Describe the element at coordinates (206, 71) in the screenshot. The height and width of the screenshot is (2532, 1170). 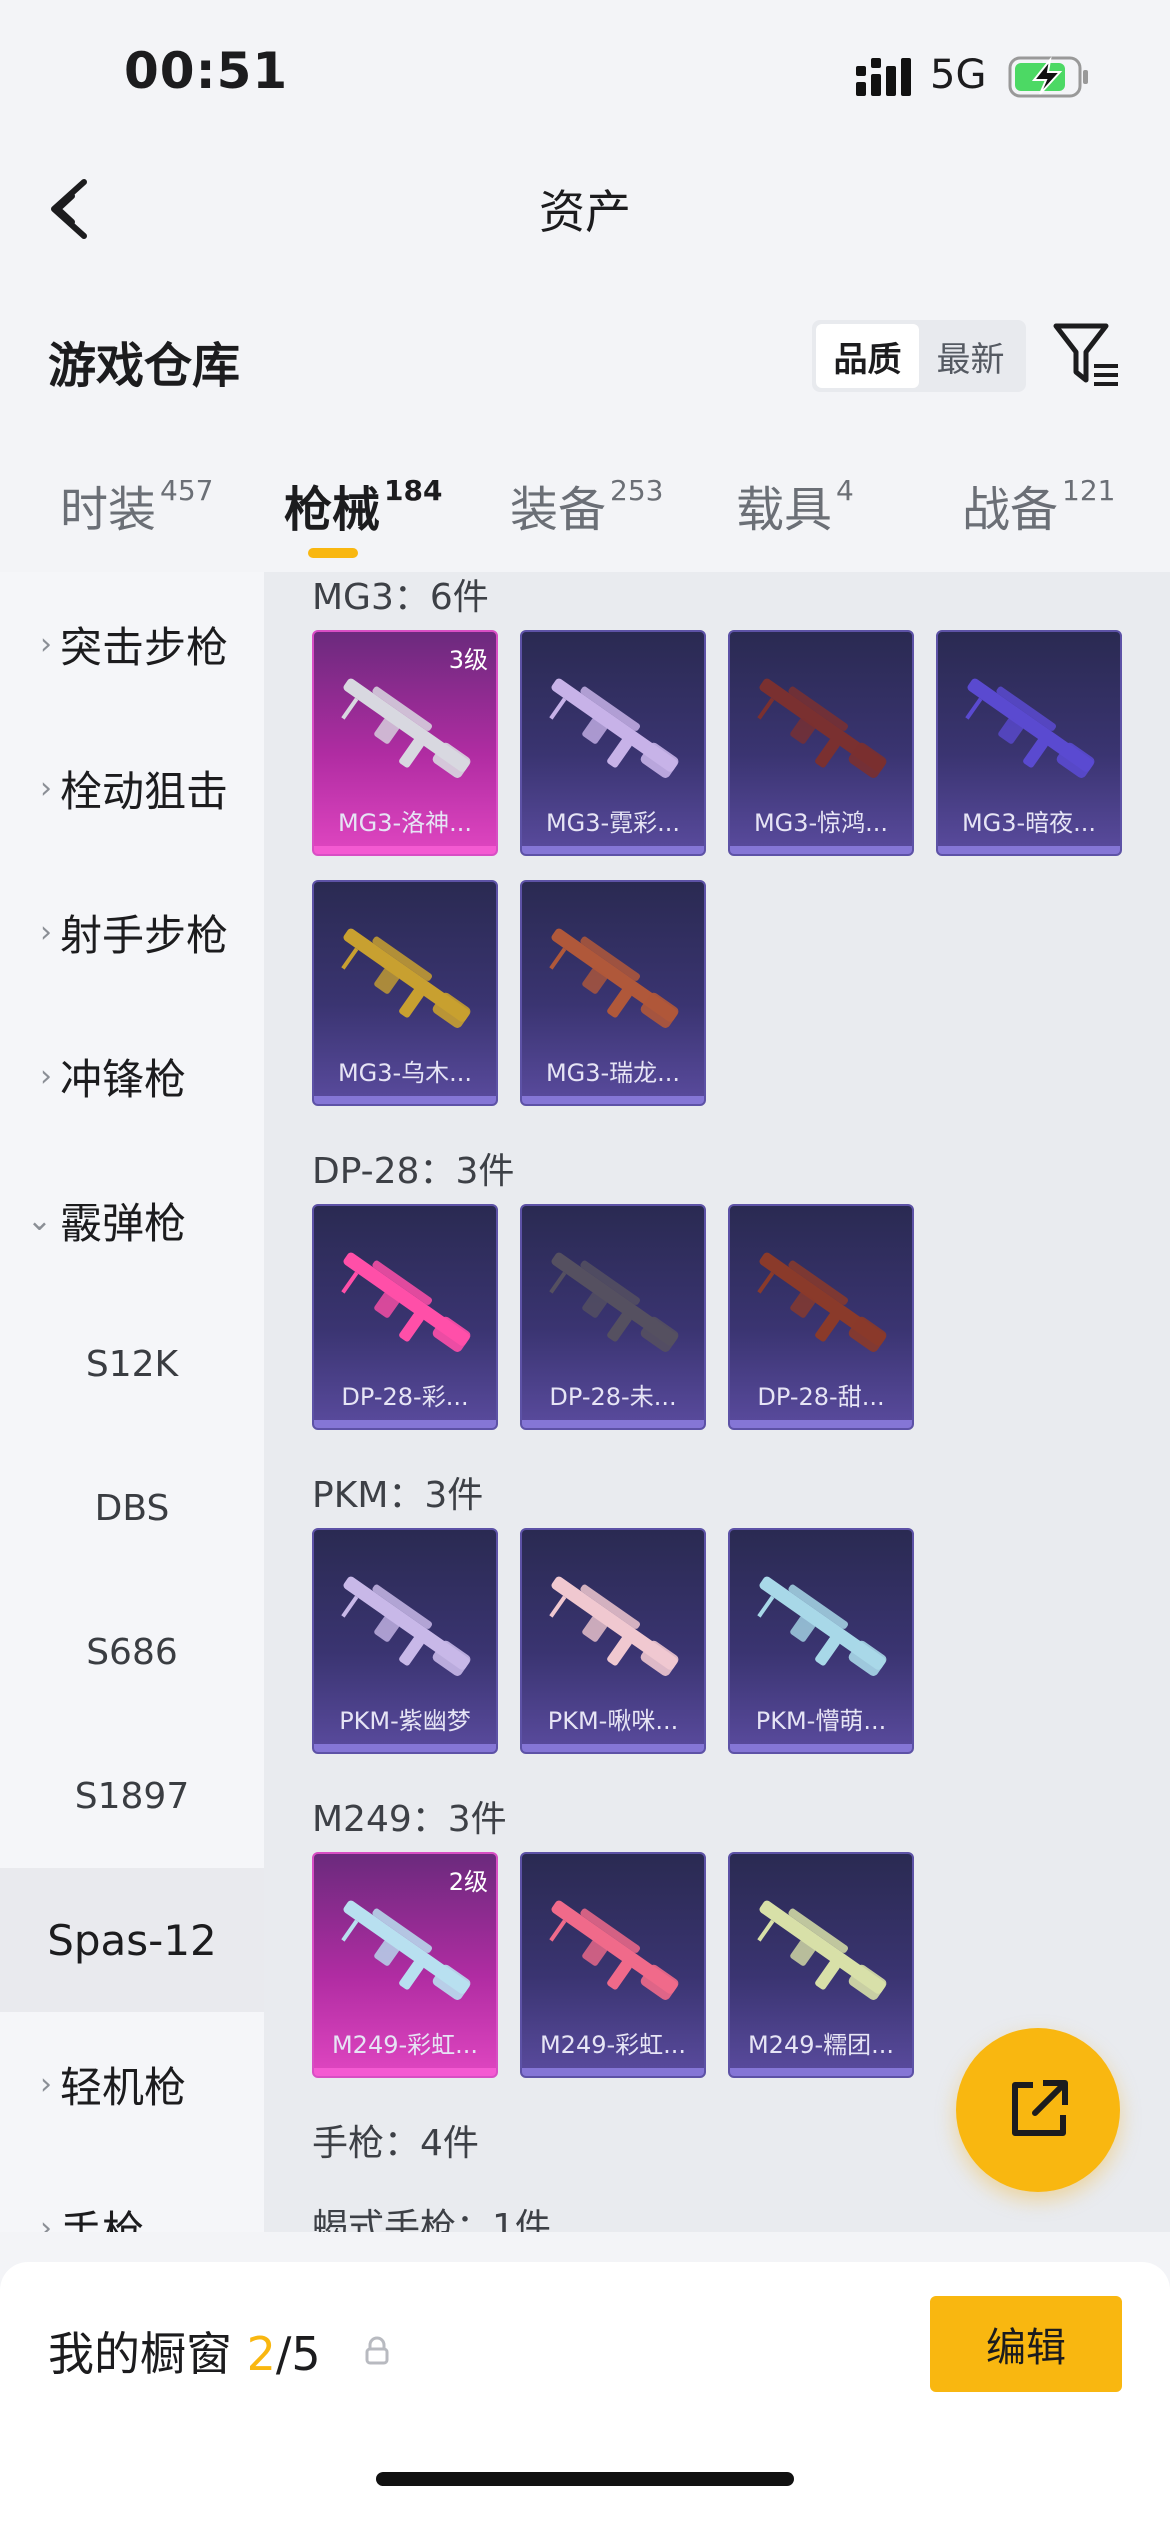
I see `status-time: 00:51` at that location.